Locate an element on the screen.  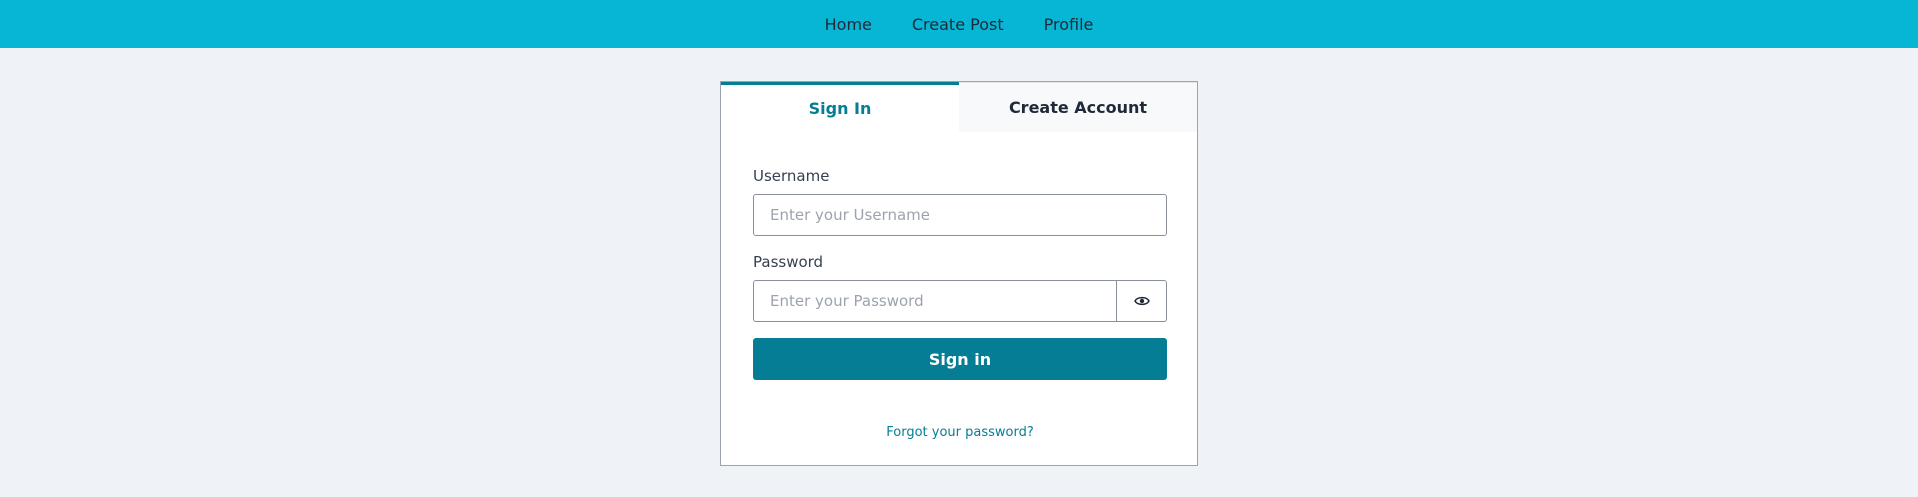
username-field-wrap is located at coordinates (960, 215).